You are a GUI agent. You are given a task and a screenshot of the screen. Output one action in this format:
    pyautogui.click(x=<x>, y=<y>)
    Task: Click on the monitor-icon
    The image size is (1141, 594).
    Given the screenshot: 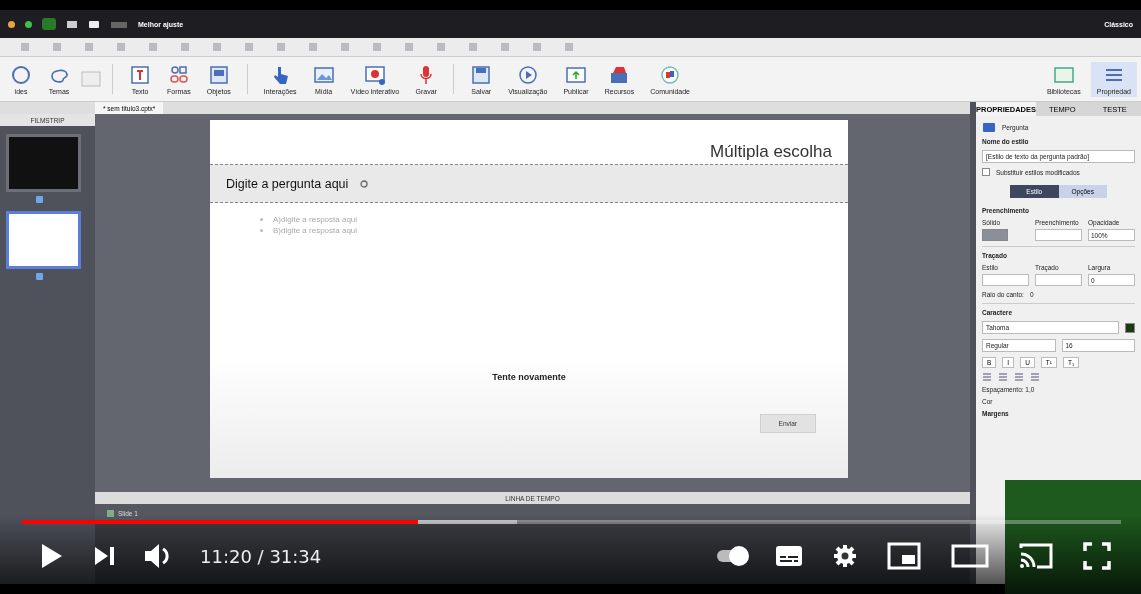 What is the action you would take?
    pyautogui.click(x=72, y=24)
    